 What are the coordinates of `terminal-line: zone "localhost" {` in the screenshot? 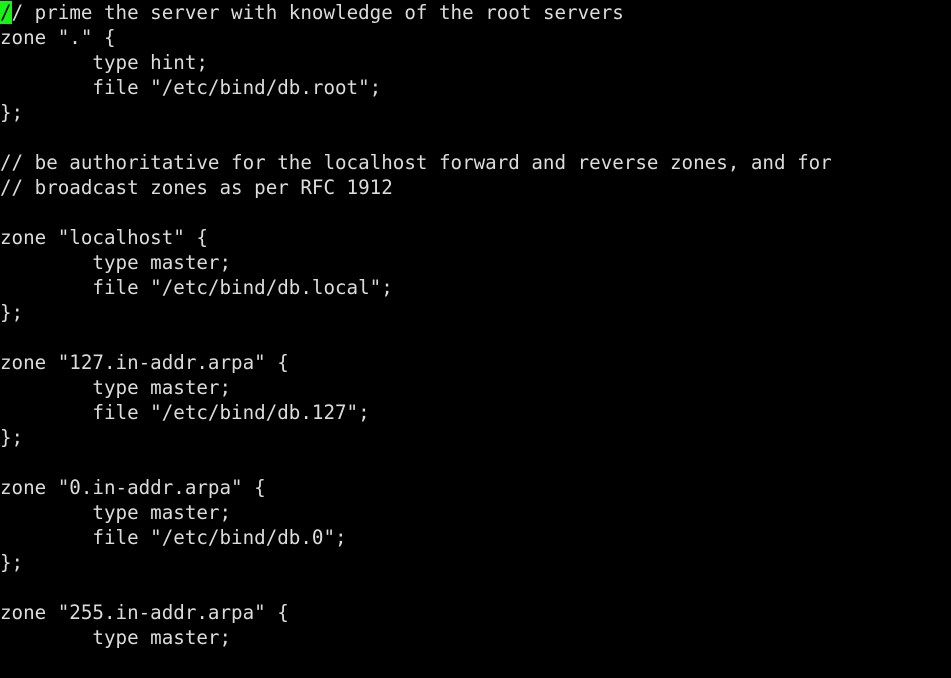 It's located at (104, 237).